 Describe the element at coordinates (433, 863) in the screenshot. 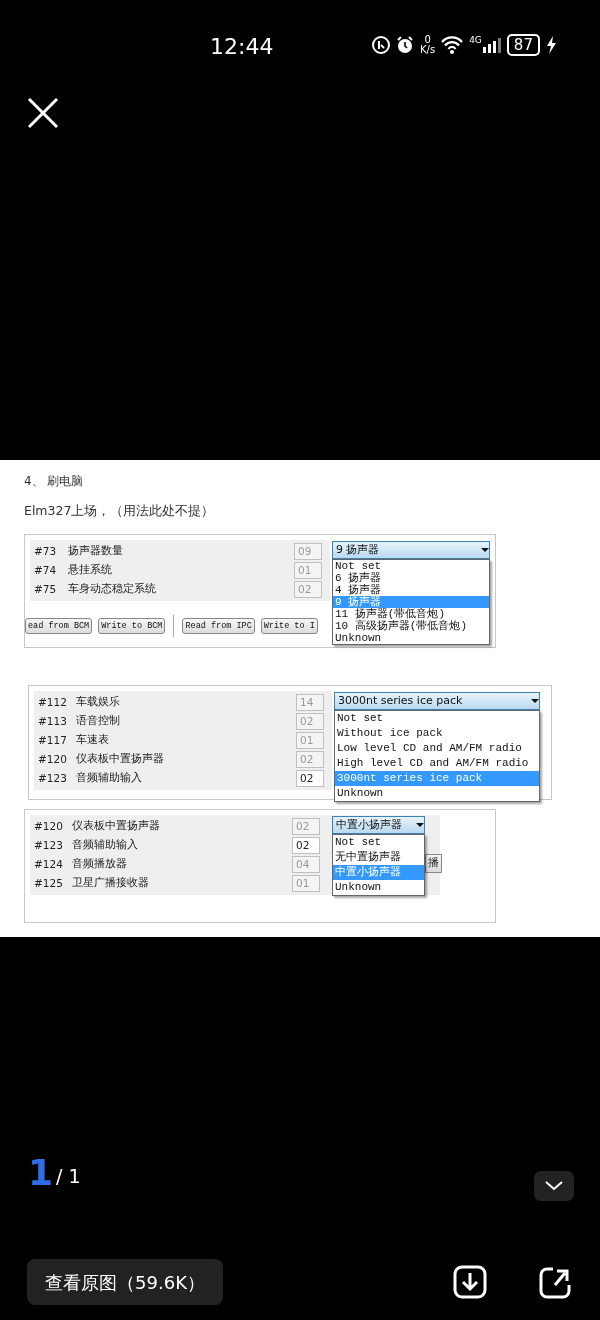

I see `combo-box: 播` at that location.